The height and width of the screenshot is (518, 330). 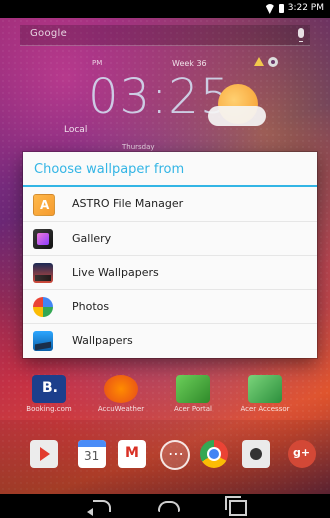 What do you see at coordinates (91, 306) in the screenshot?
I see `list-item-label: Photos` at bounding box center [91, 306].